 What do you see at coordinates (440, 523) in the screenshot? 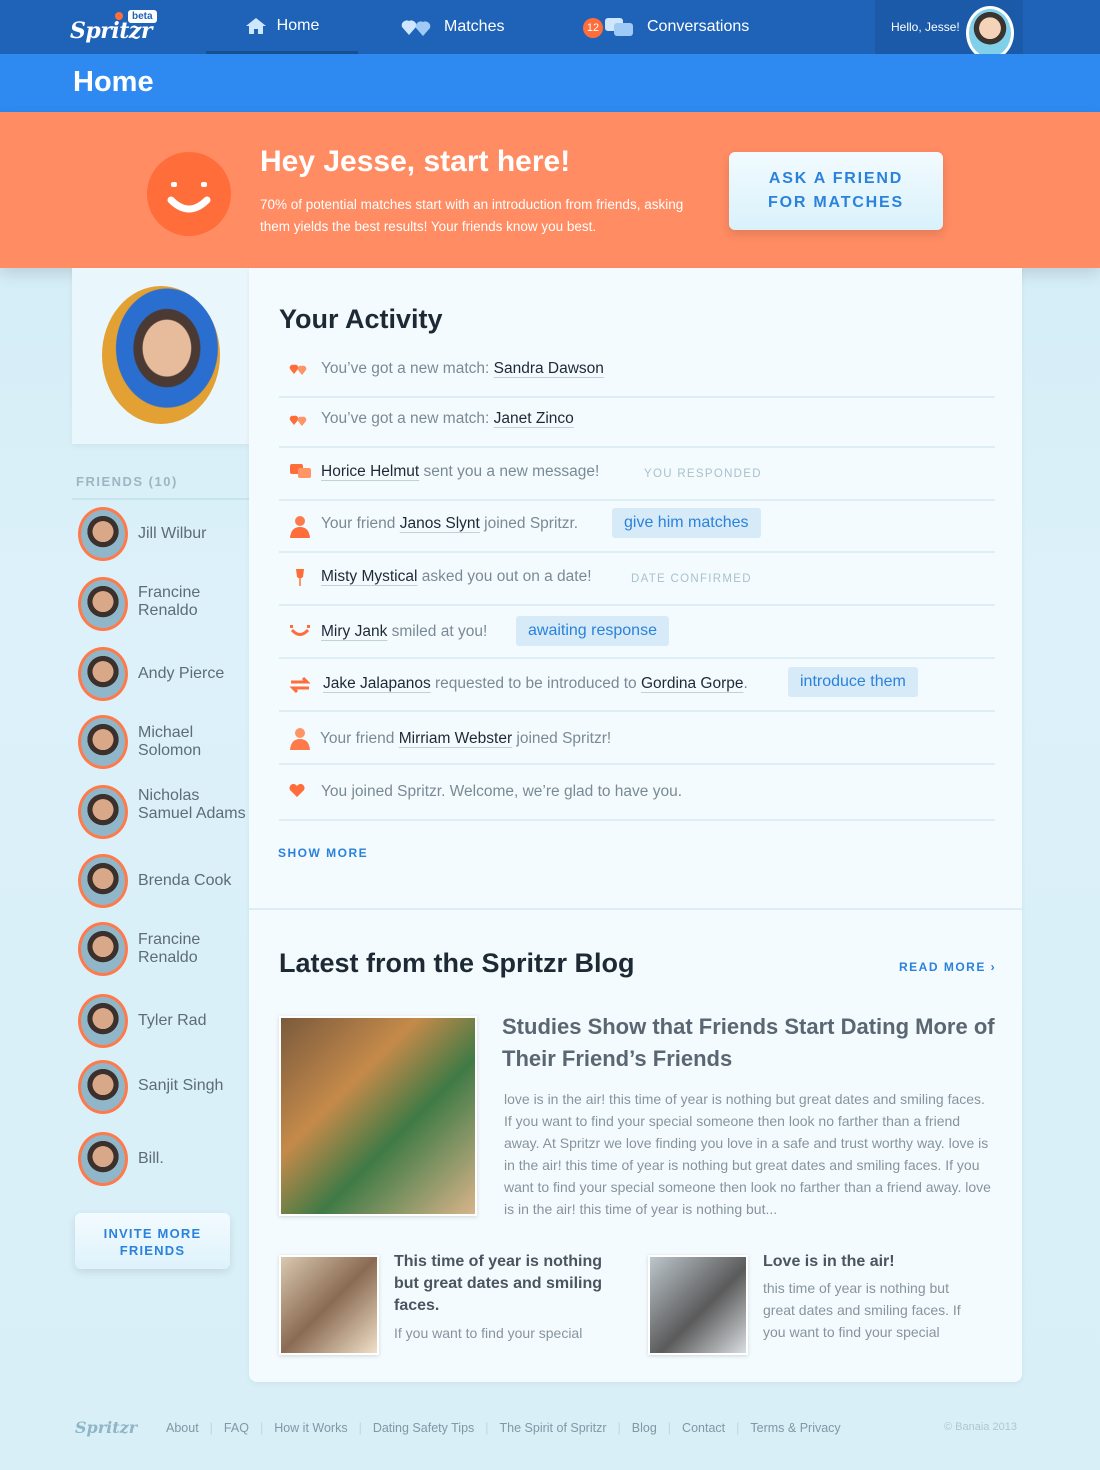
I see `activity-link: Janos Slynt` at bounding box center [440, 523].